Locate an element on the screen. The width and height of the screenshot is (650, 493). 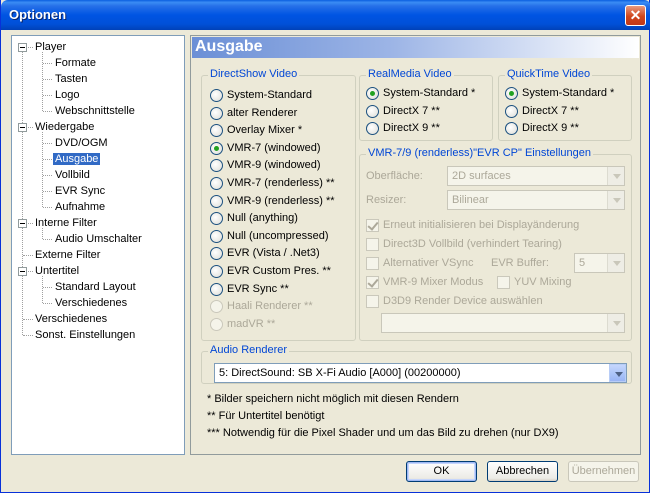
tree-item: Webschnittstelle is located at coordinates (95, 111).